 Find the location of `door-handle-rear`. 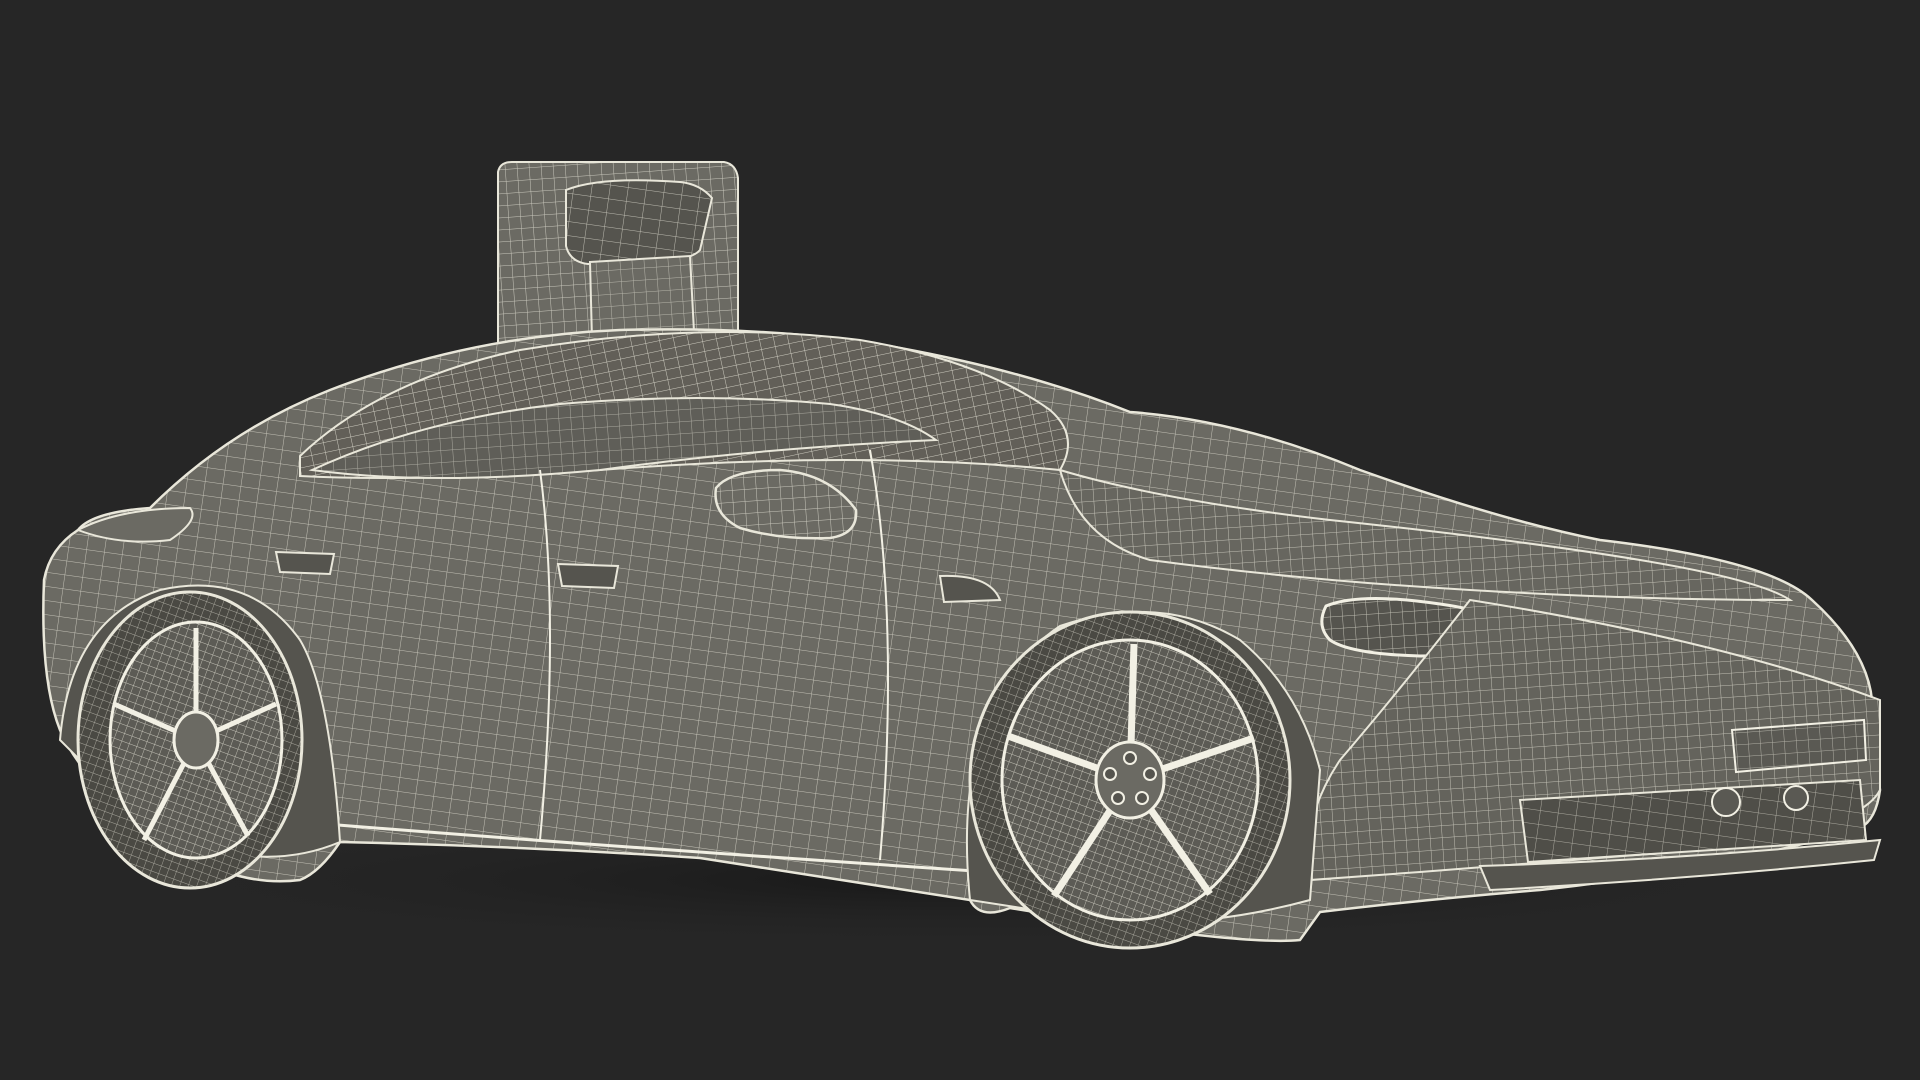

door-handle-rear is located at coordinates (305, 563).